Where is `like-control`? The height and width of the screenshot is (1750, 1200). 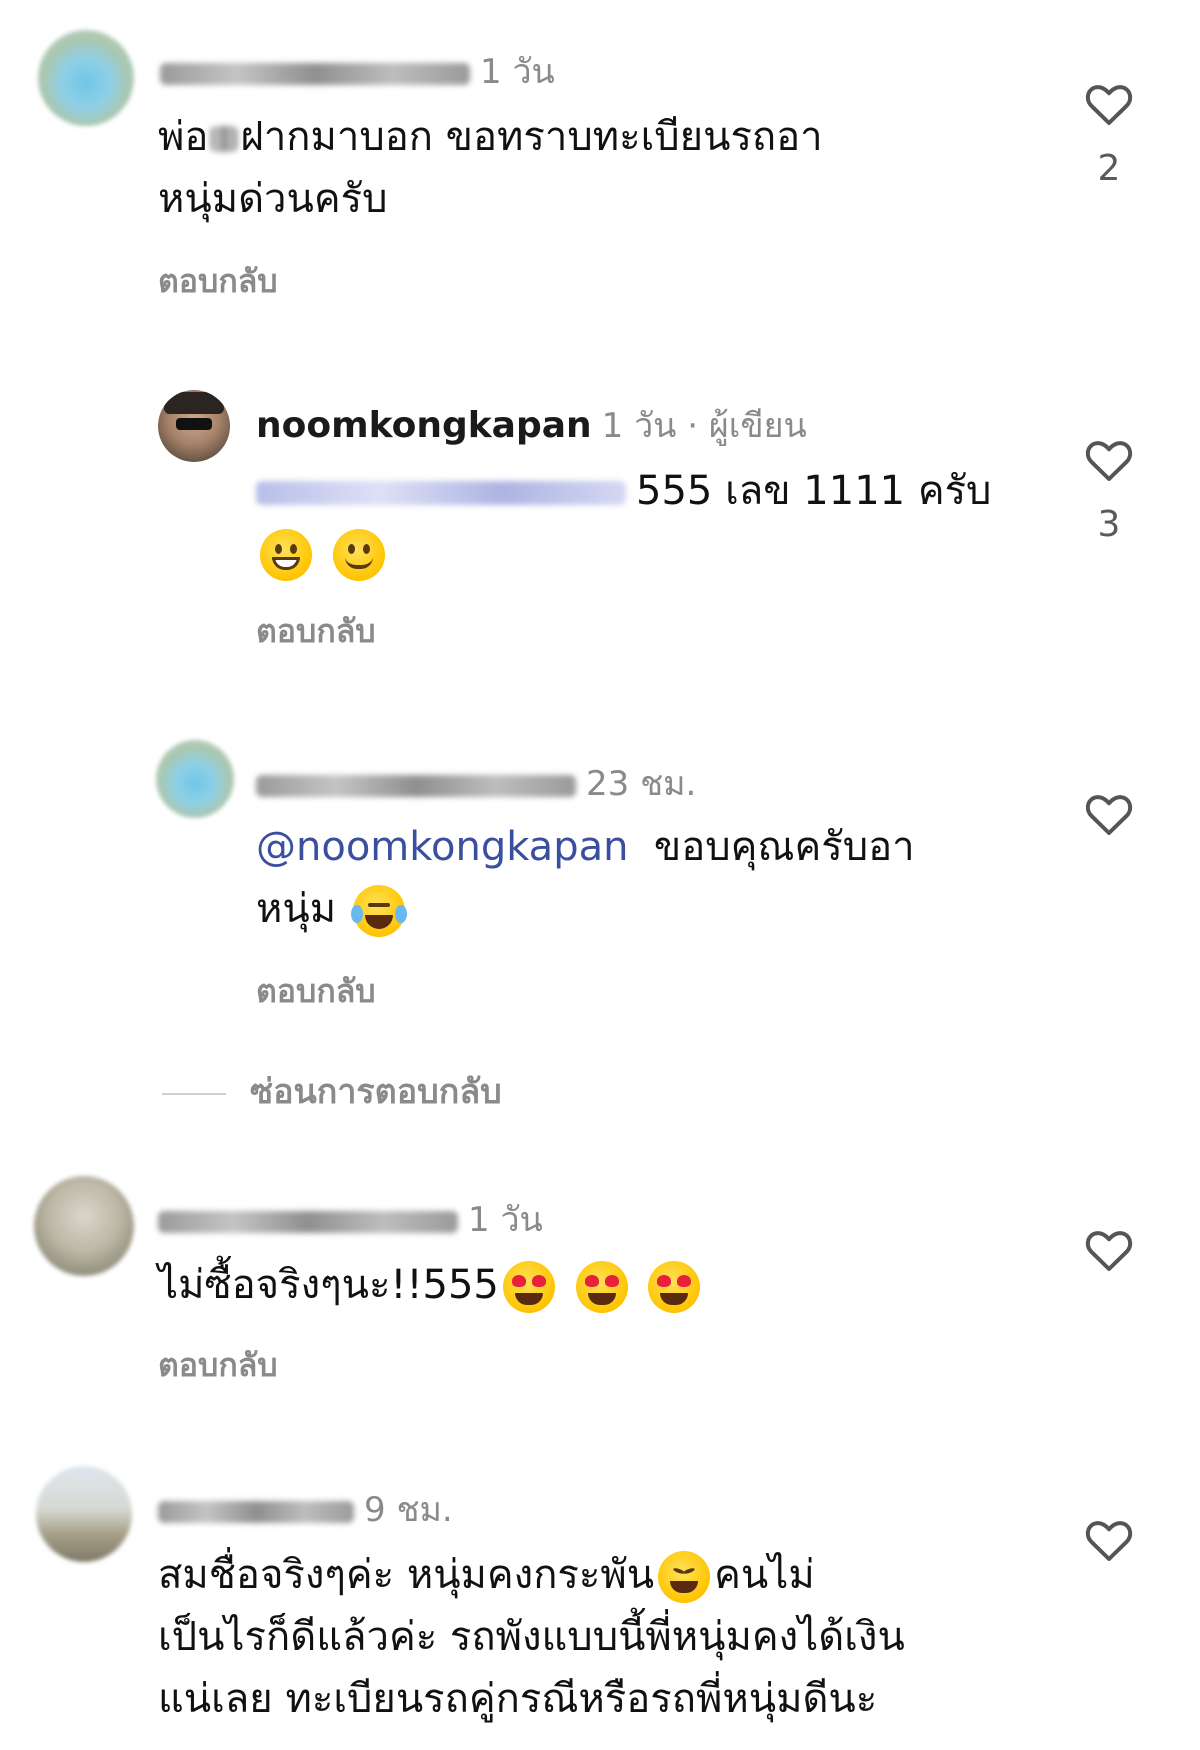
like-control is located at coordinates (1109, 1540).